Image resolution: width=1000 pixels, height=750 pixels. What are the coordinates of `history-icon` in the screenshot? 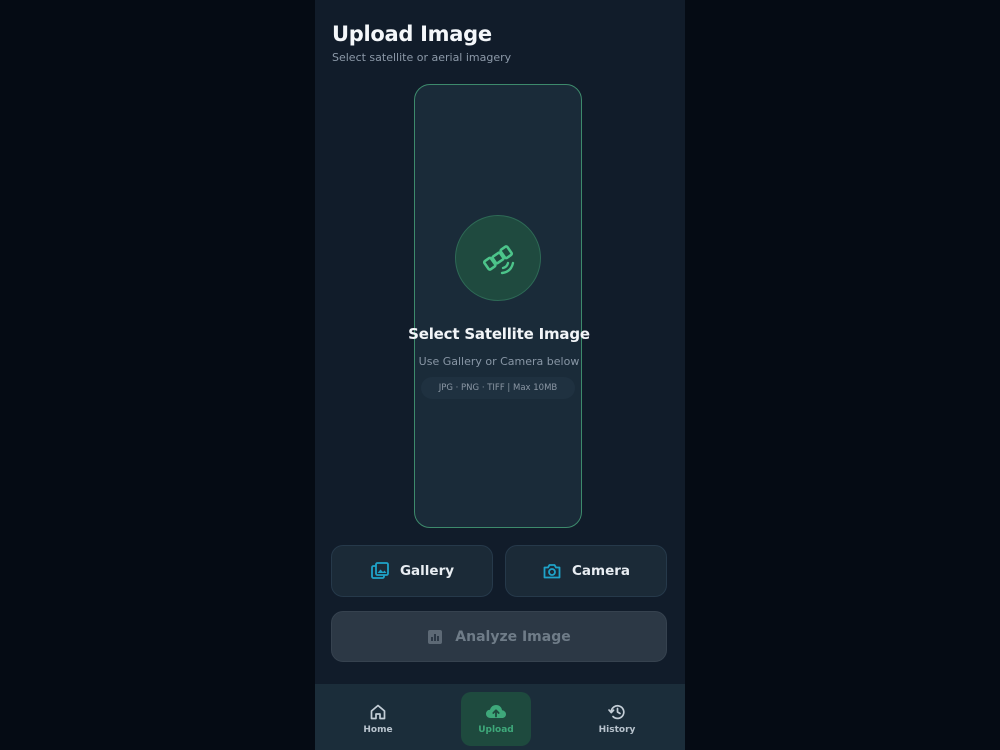 It's located at (616, 712).